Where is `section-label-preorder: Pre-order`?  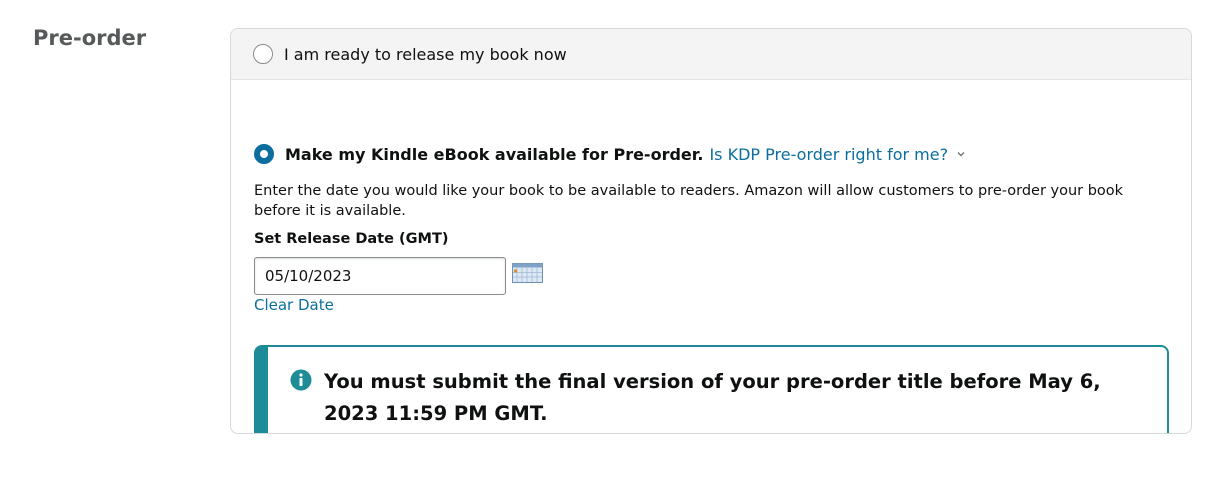
section-label-preorder: Pre-order is located at coordinates (90, 38).